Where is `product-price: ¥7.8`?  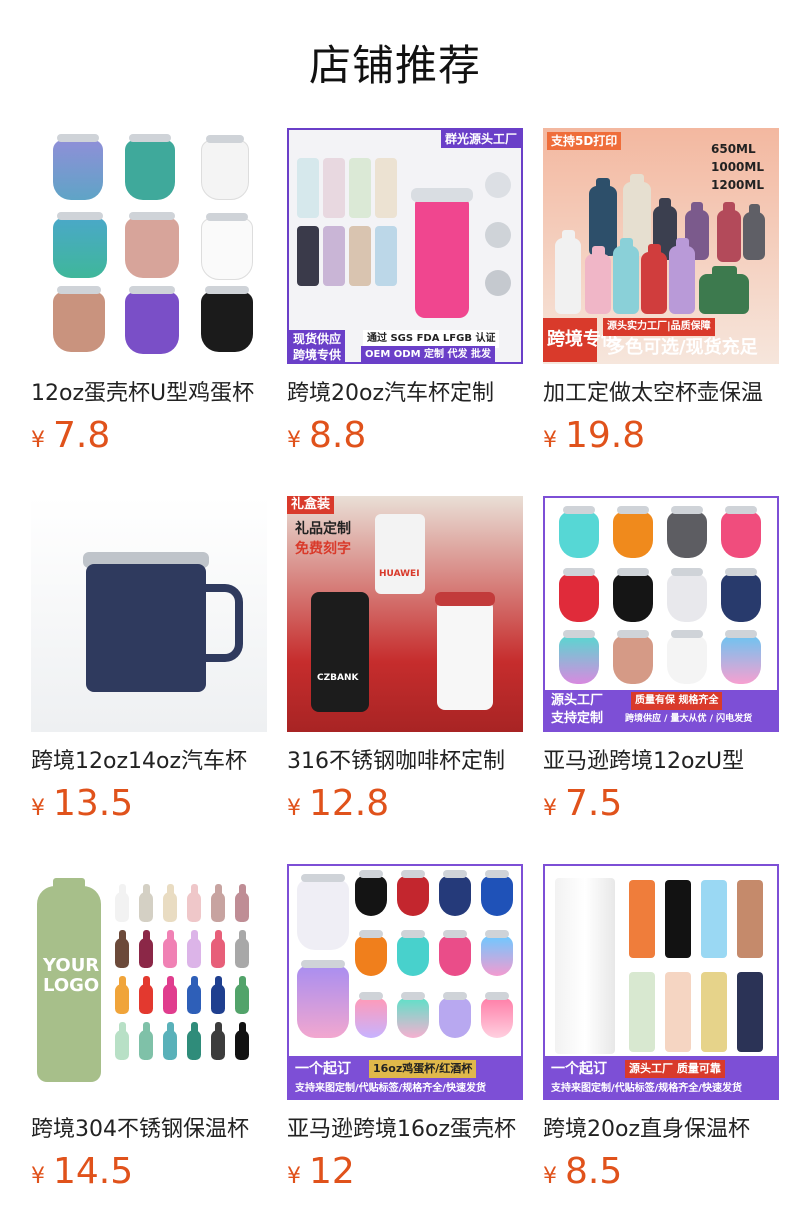 product-price: ¥7.8 is located at coordinates (70, 436).